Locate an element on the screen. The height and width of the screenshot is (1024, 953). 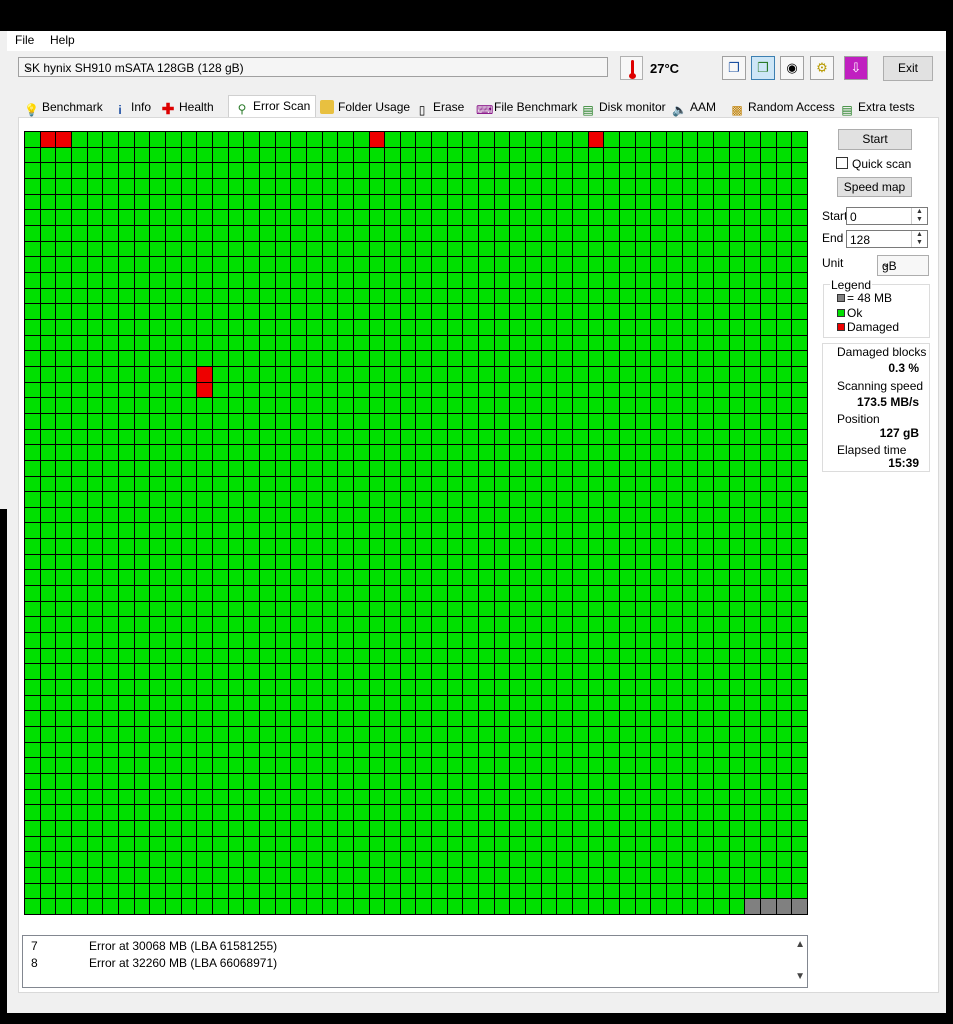
copy-text-button: ❐ is located at coordinates (734, 68).